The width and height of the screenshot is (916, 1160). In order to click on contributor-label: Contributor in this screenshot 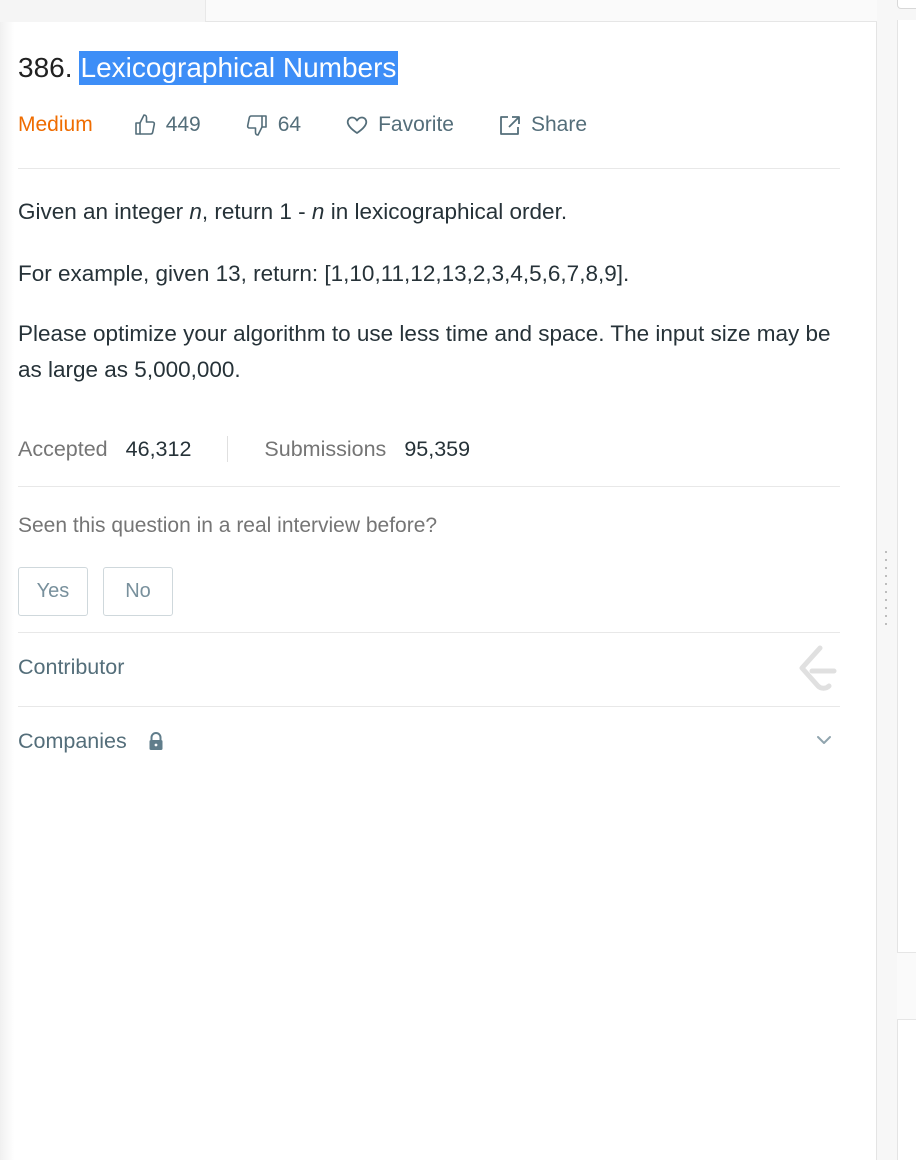, I will do `click(71, 667)`.